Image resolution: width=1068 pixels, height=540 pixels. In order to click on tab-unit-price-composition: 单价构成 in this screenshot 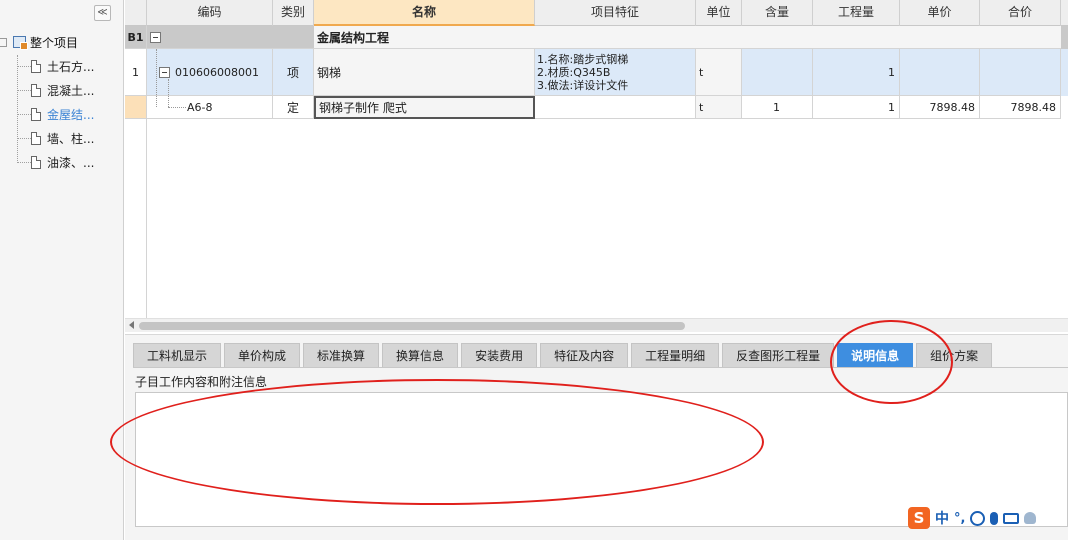, I will do `click(262, 355)`.